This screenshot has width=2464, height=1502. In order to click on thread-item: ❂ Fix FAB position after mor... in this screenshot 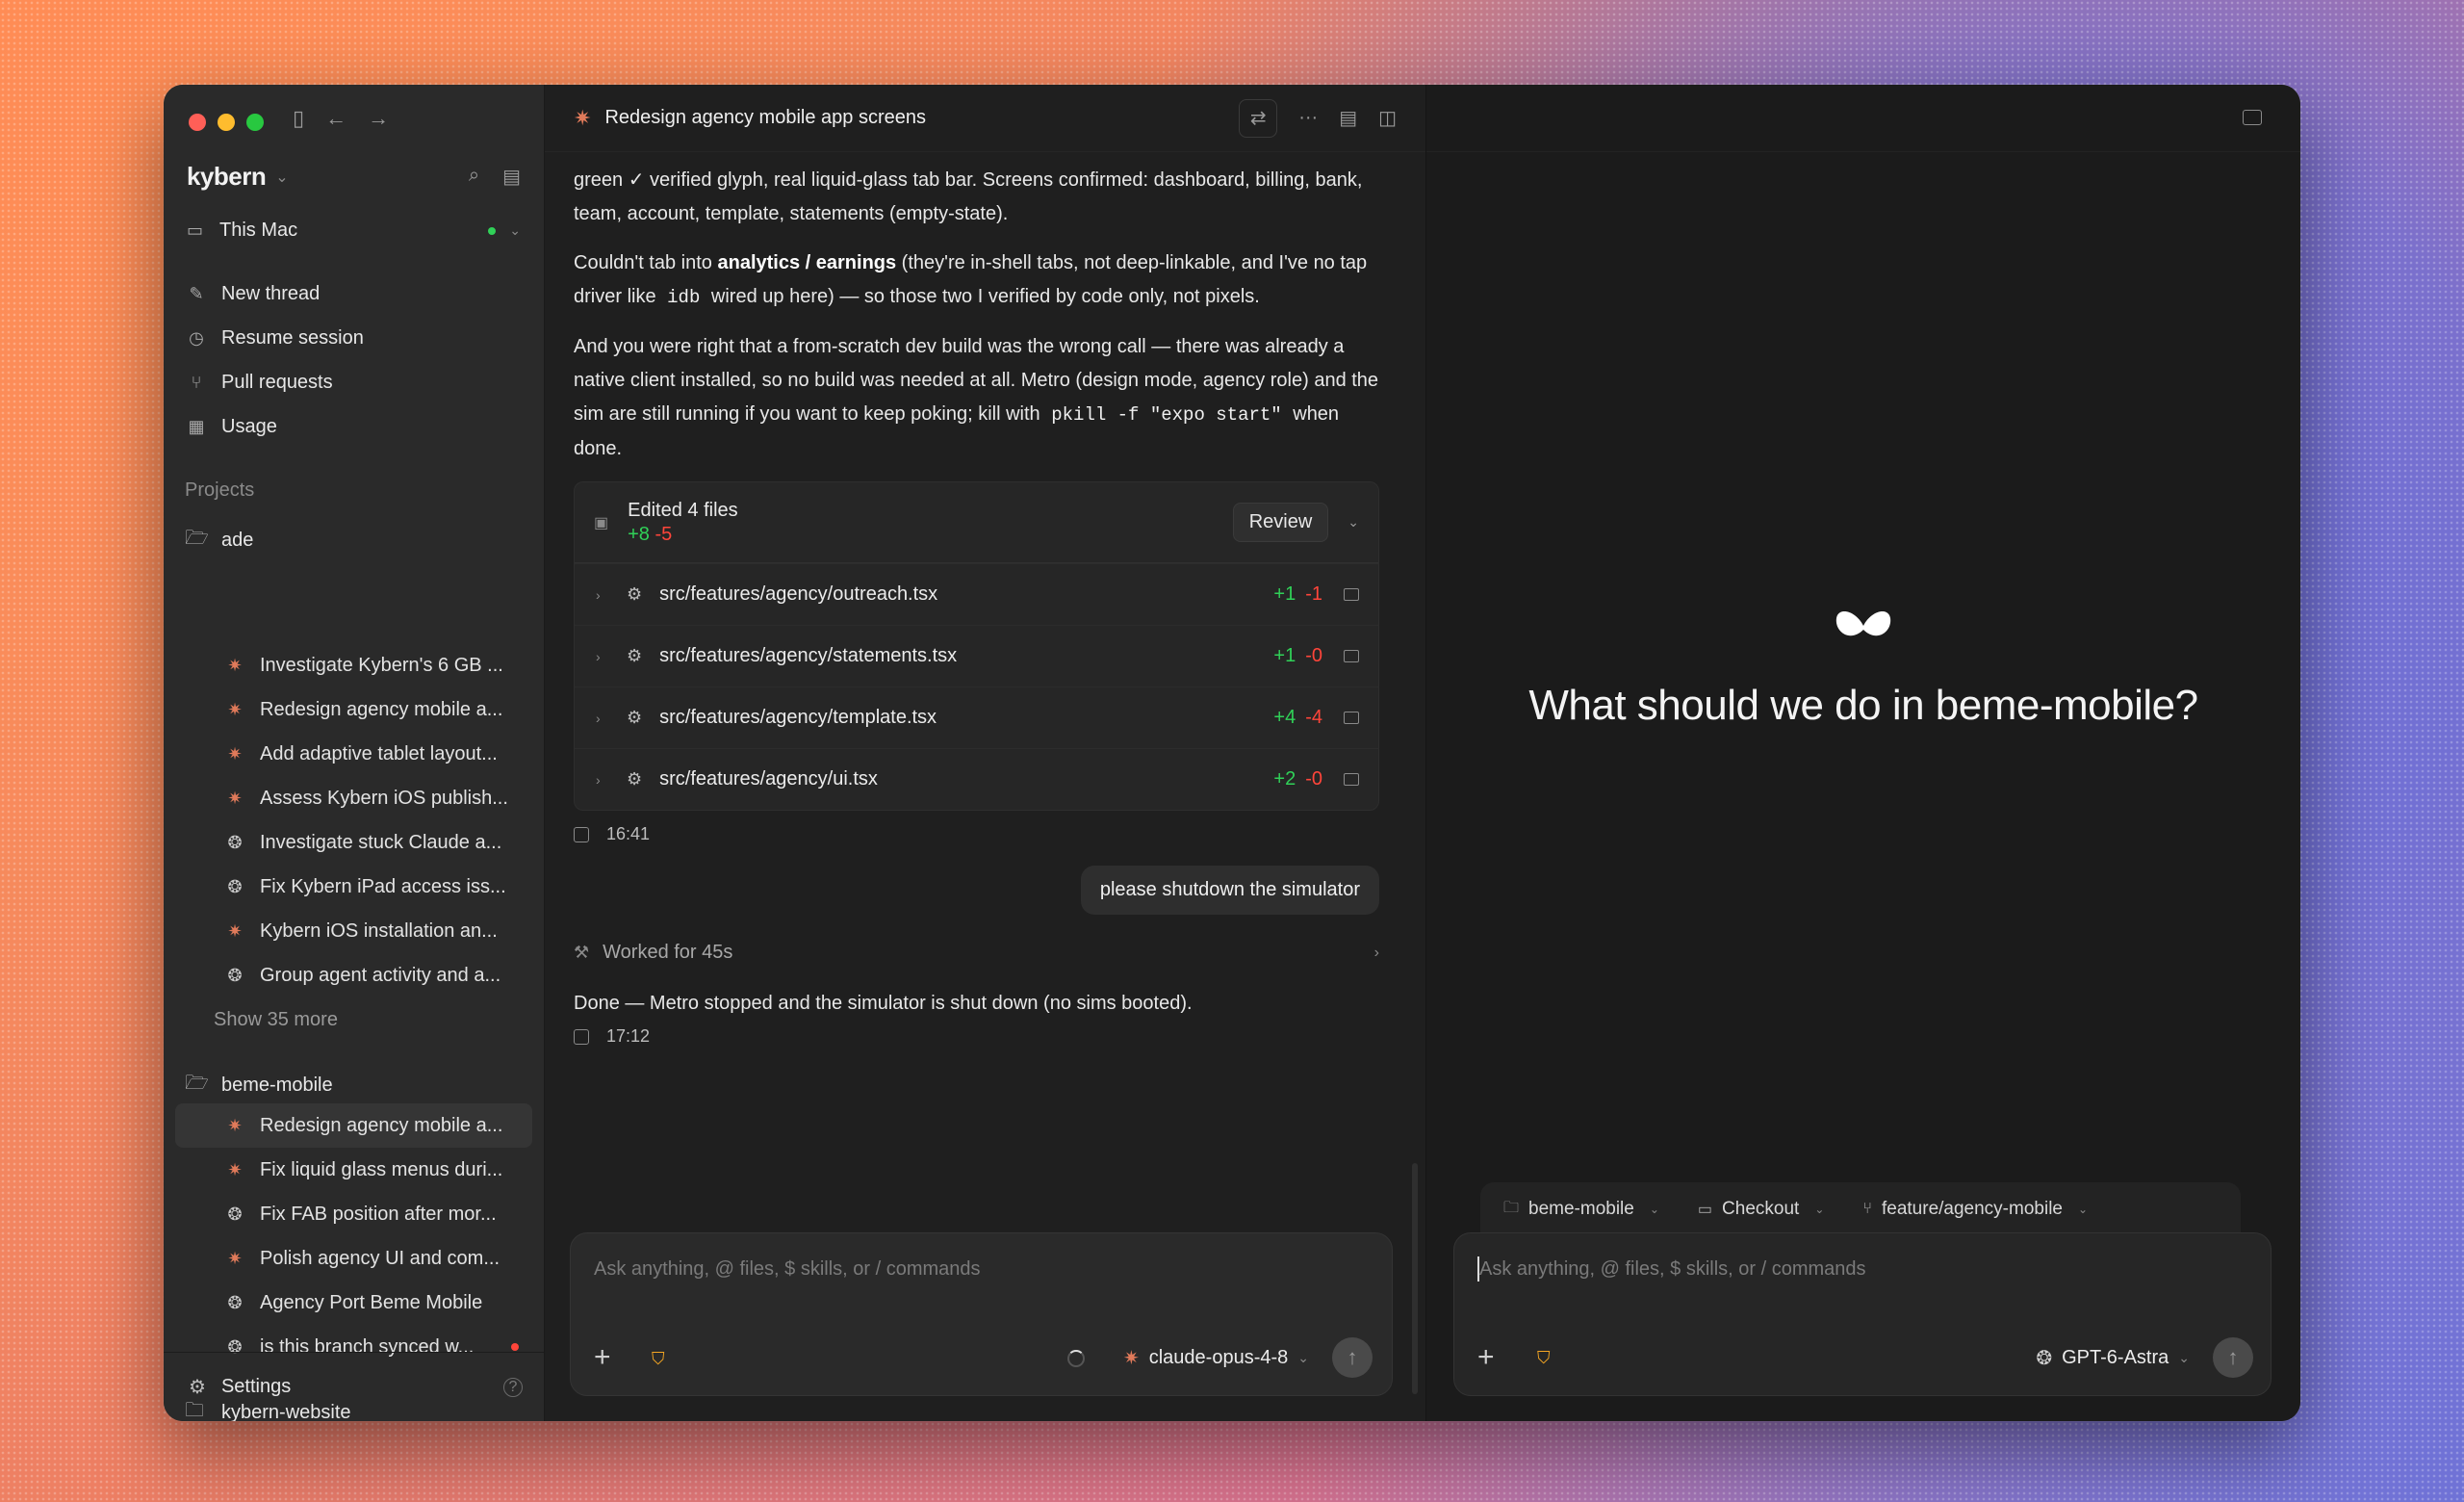, I will do `click(353, 1214)`.